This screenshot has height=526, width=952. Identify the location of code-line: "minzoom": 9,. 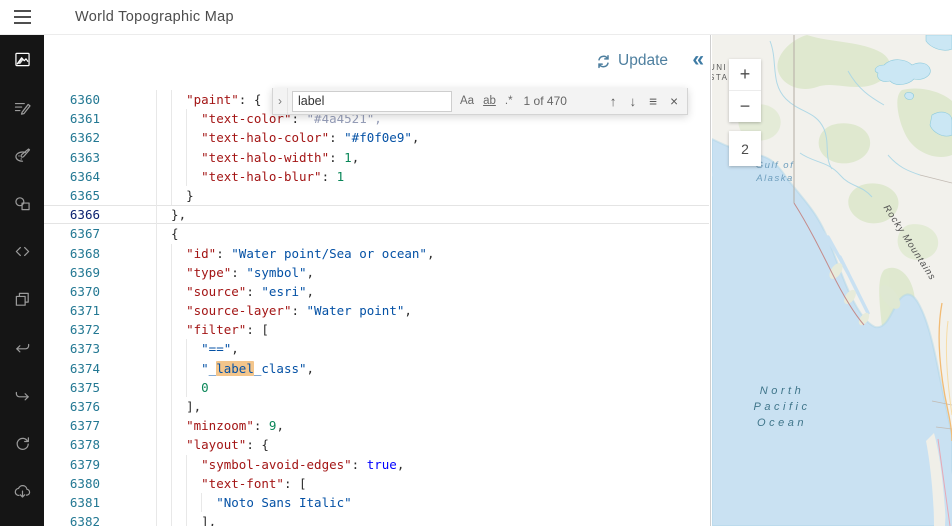
(433, 426).